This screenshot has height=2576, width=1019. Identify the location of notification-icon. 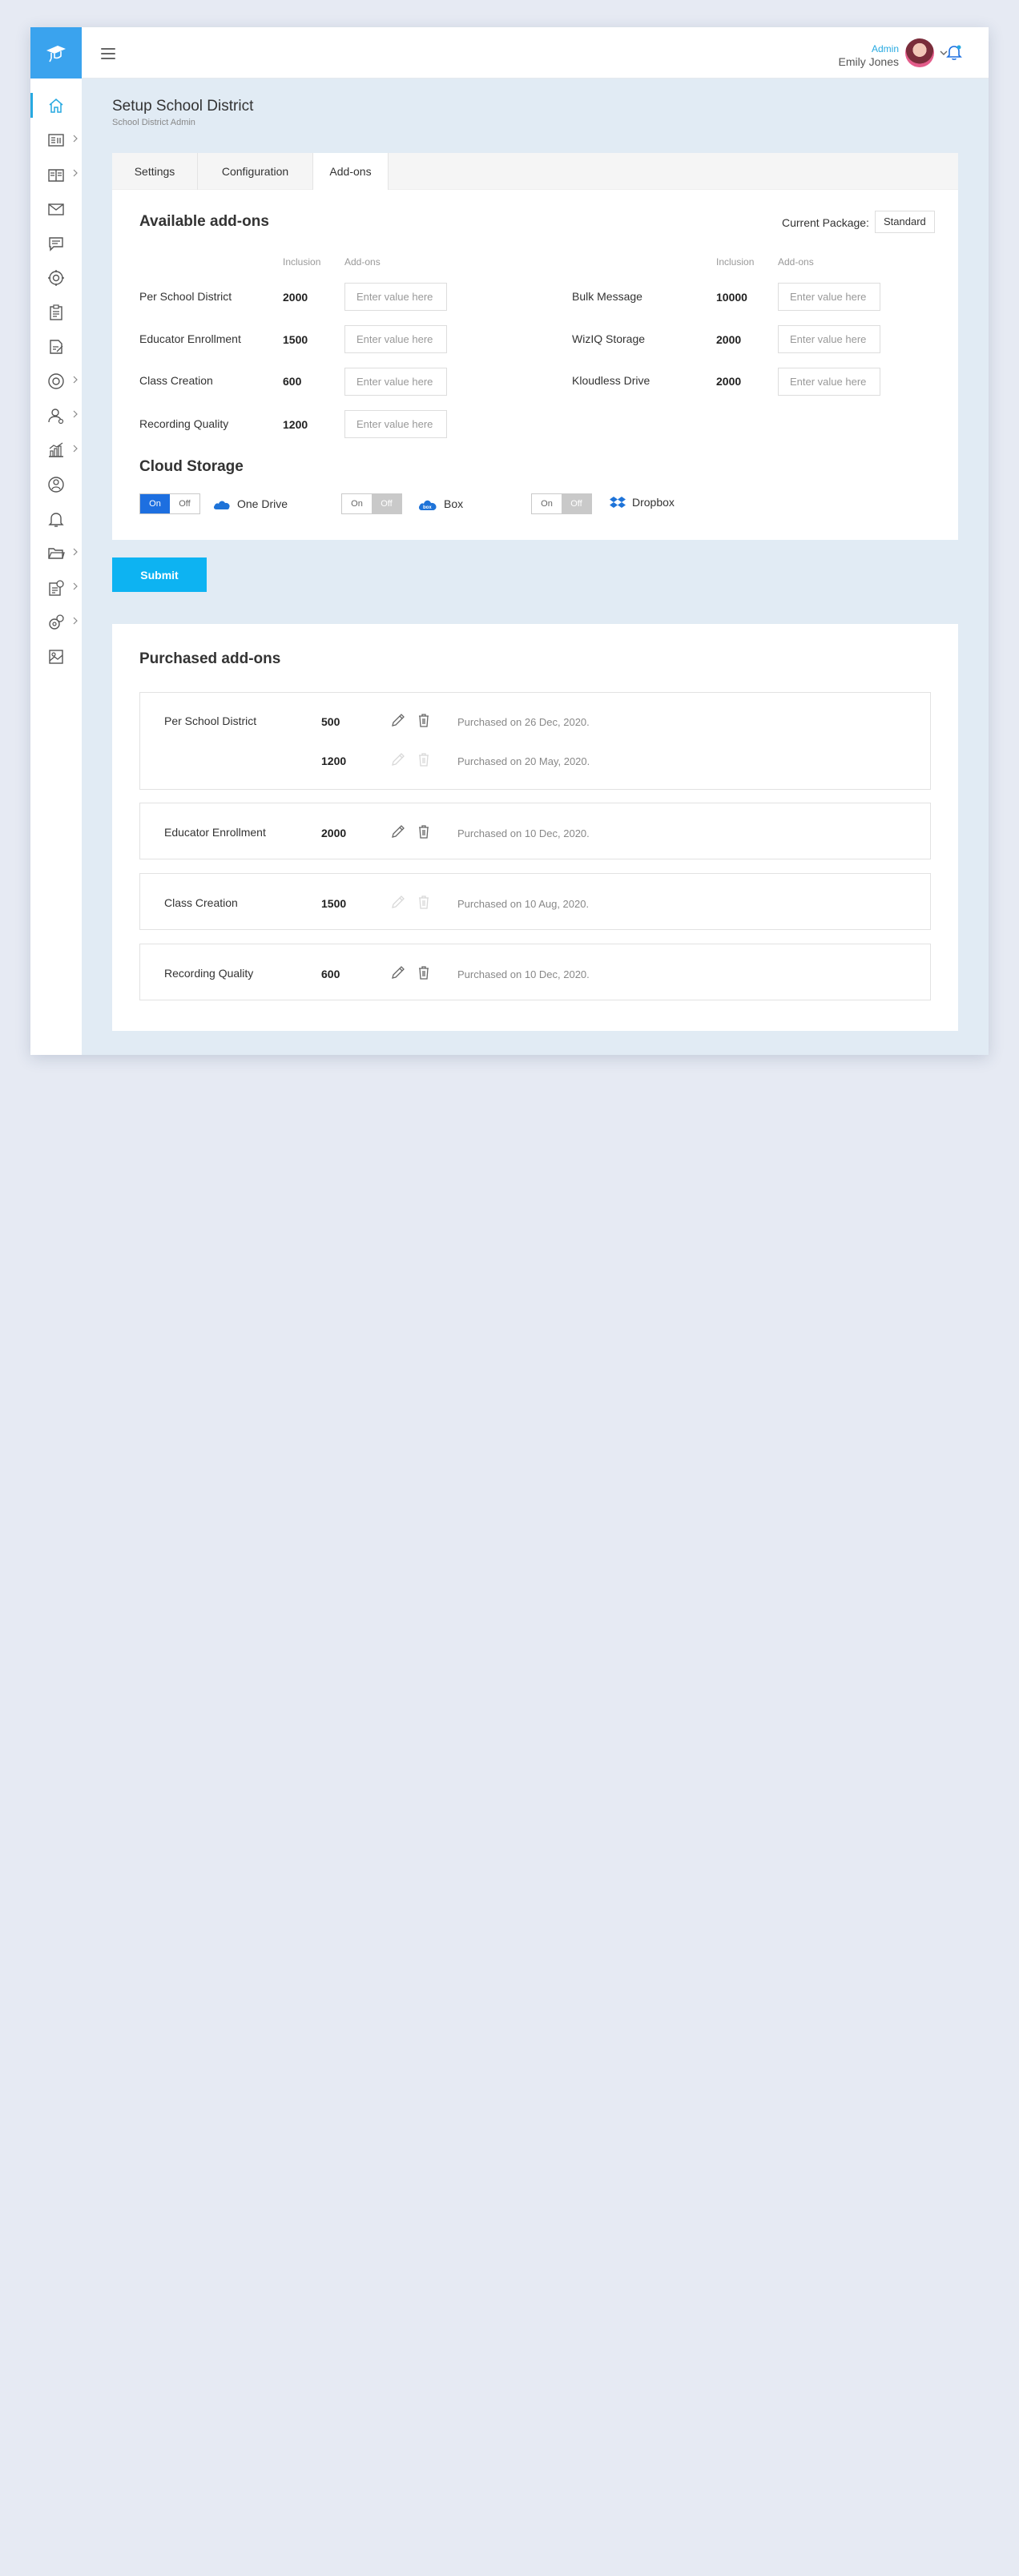
(56, 519).